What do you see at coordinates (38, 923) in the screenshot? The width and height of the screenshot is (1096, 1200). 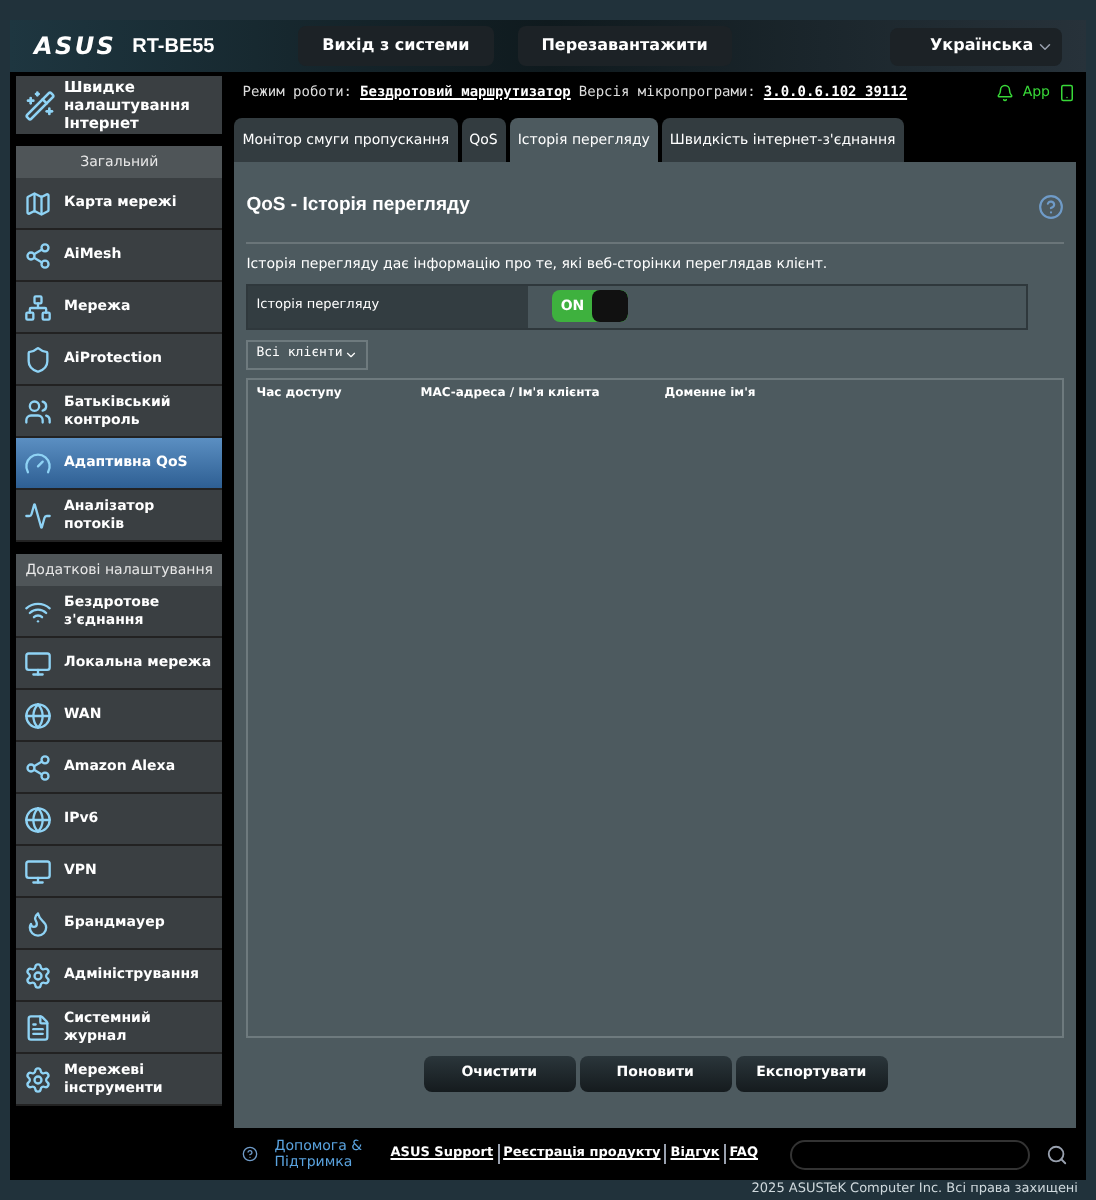 I see `flame-icon` at bounding box center [38, 923].